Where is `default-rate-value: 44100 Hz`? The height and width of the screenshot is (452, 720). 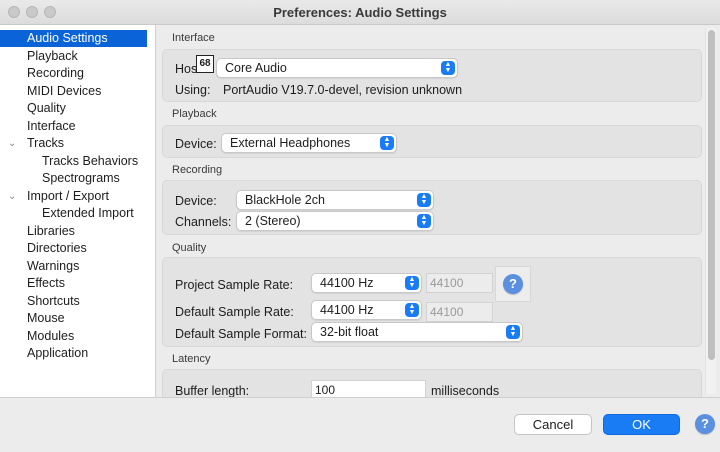
default-rate-value: 44100 Hz is located at coordinates (347, 310).